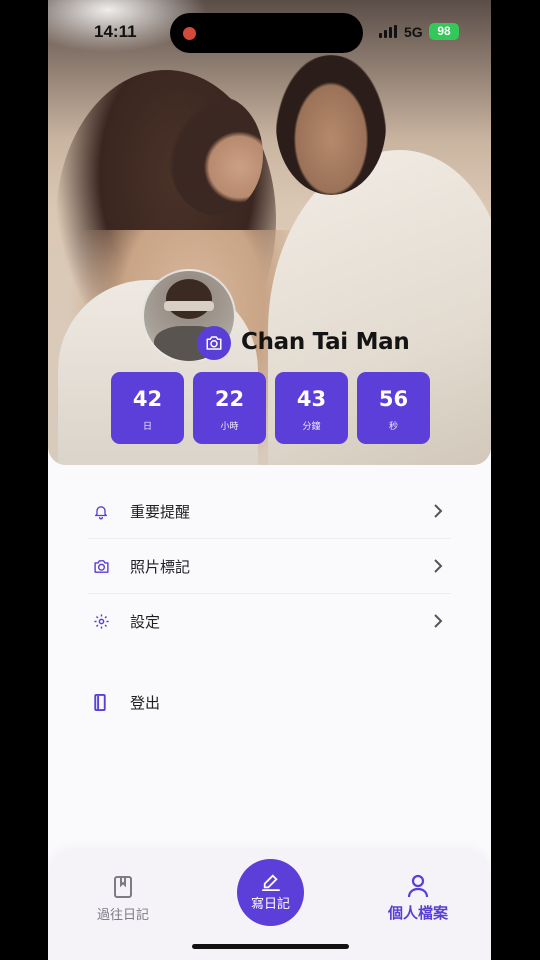  I want to click on countdown-seconds: 56 秒, so click(393, 408).